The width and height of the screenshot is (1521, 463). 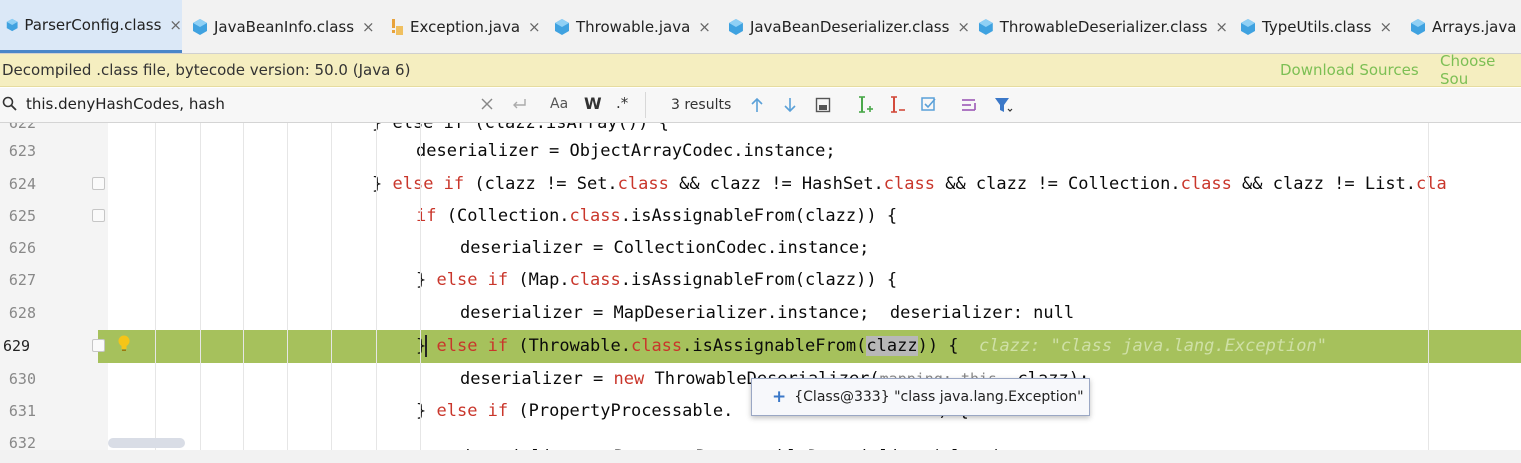 I want to click on tab-label: JavaBeanInfo.class, so click(x=284, y=26).